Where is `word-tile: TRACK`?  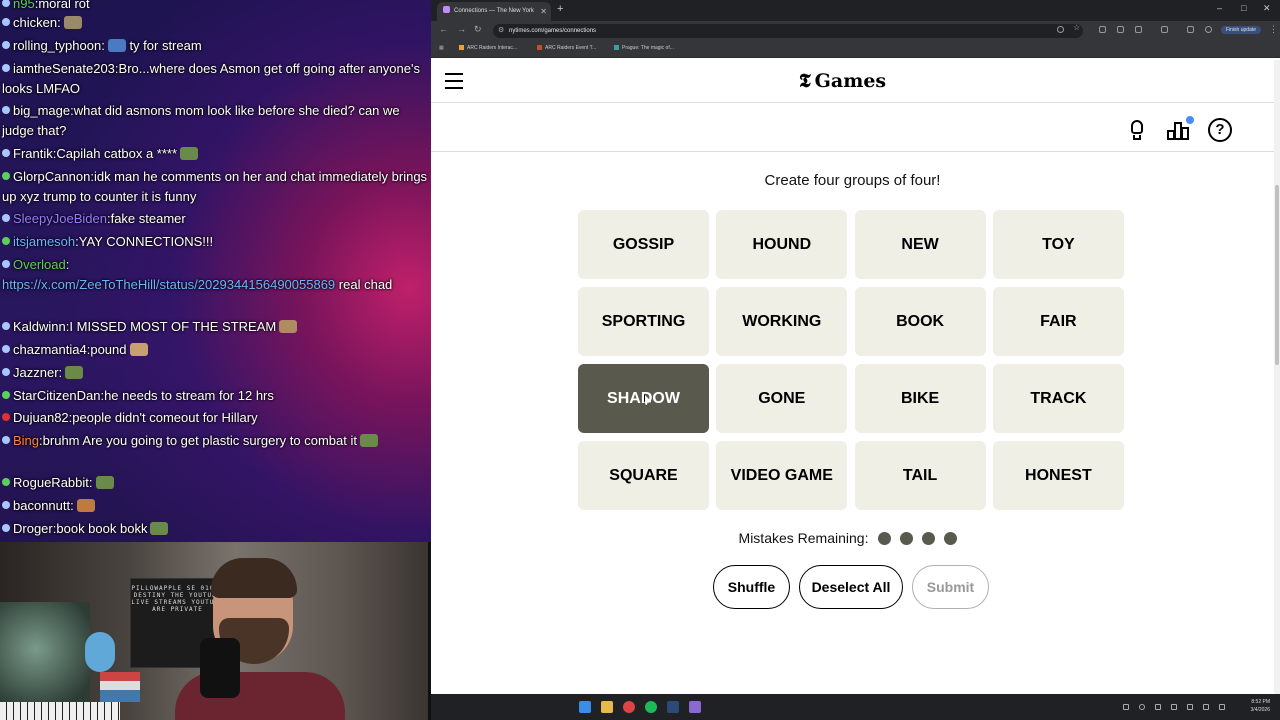 word-tile: TRACK is located at coordinates (1058, 398).